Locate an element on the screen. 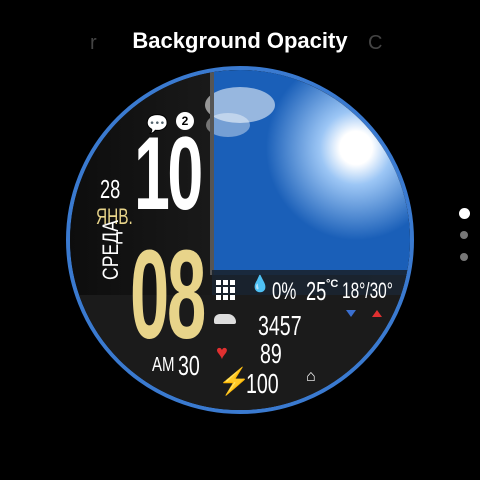 This screenshot has height=480, width=480. heart-icon: ♥ is located at coordinates (222, 353).